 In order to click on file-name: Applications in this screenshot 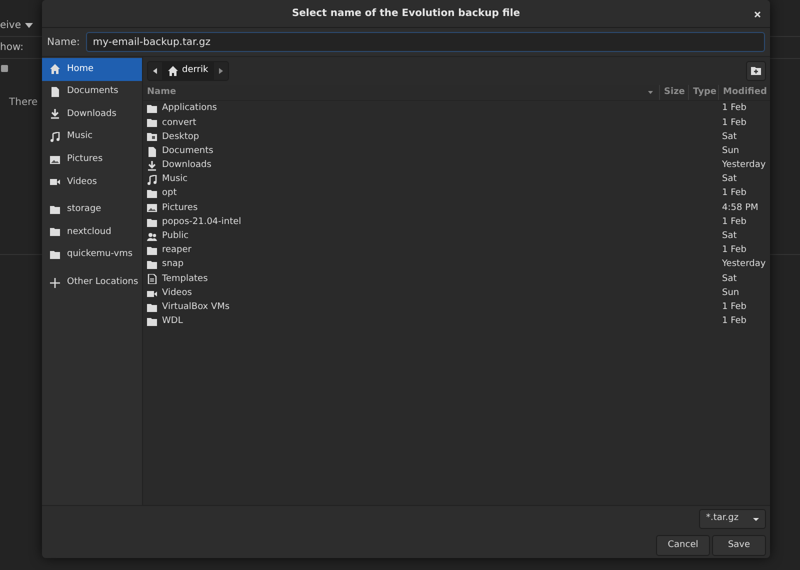, I will do `click(189, 109)`.